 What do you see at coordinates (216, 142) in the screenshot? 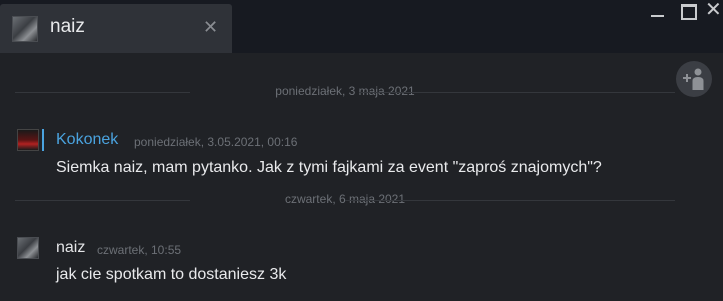
I see `message-timestamp: poniedziałek, 3.05.2021, 00:16` at bounding box center [216, 142].